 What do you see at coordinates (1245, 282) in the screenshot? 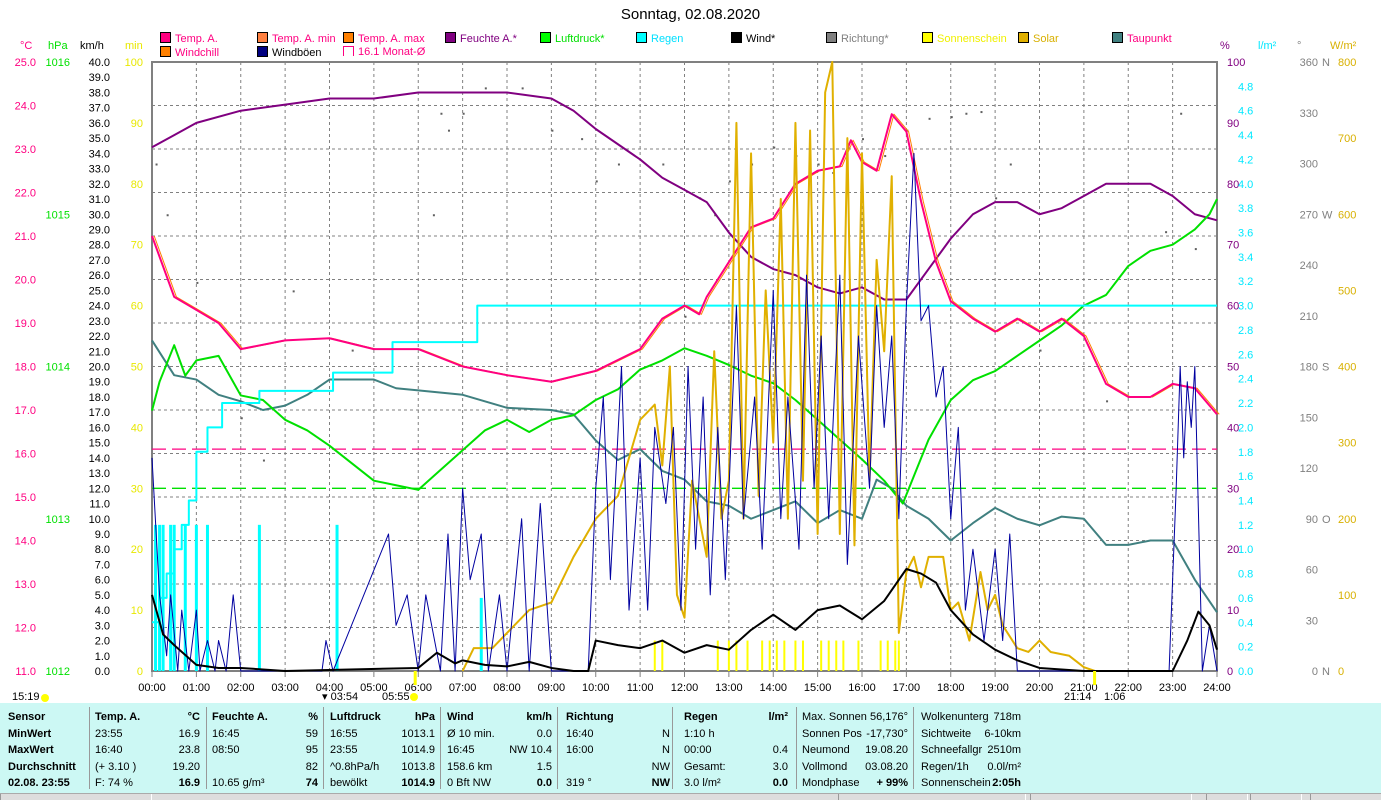
I see `axis-tick-label-rain: 3.2` at bounding box center [1245, 282].